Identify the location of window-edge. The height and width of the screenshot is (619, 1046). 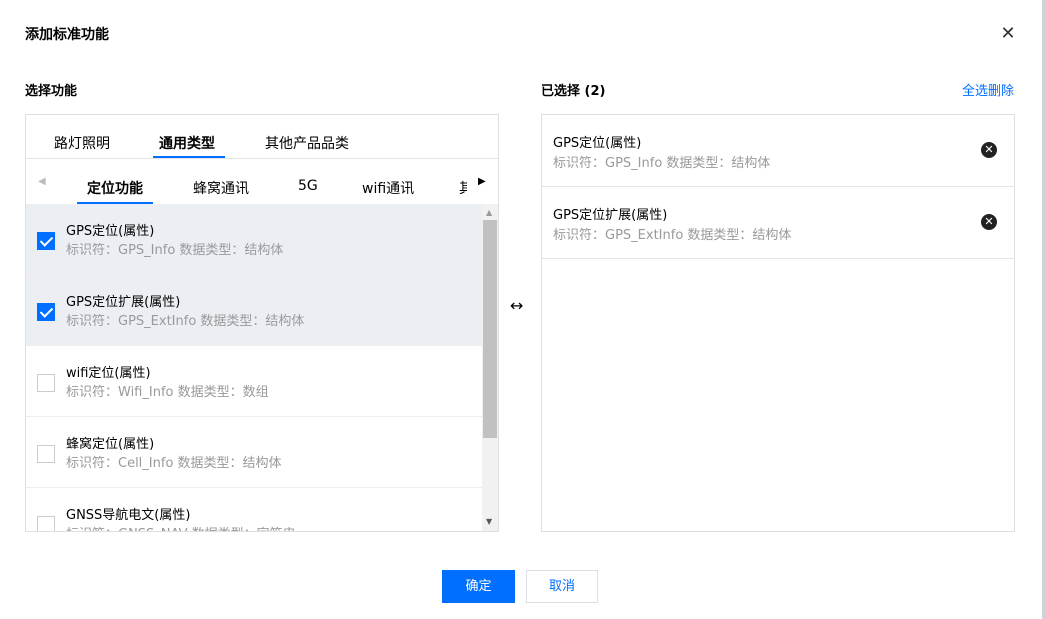
(1044, 309).